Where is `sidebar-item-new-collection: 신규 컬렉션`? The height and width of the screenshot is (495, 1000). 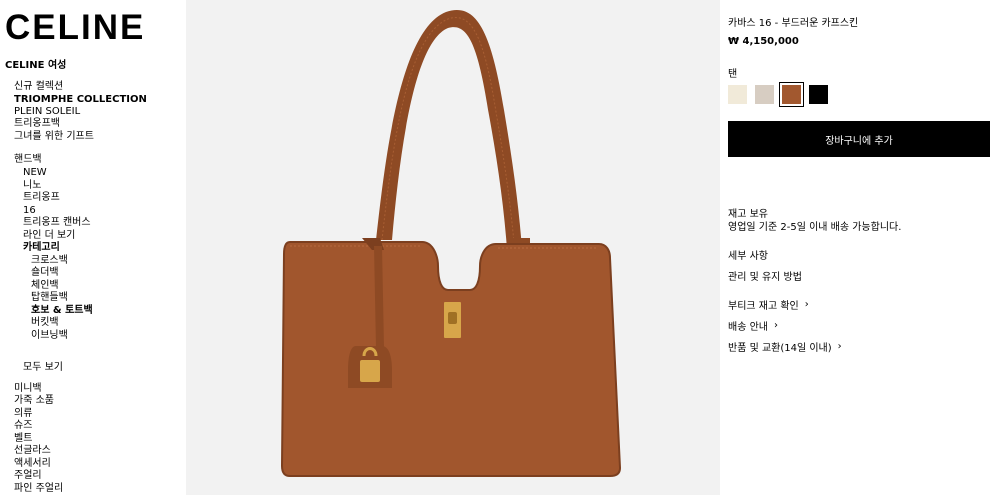
sidebar-item-new-collection: 신규 컬렉션 is located at coordinates (38, 87).